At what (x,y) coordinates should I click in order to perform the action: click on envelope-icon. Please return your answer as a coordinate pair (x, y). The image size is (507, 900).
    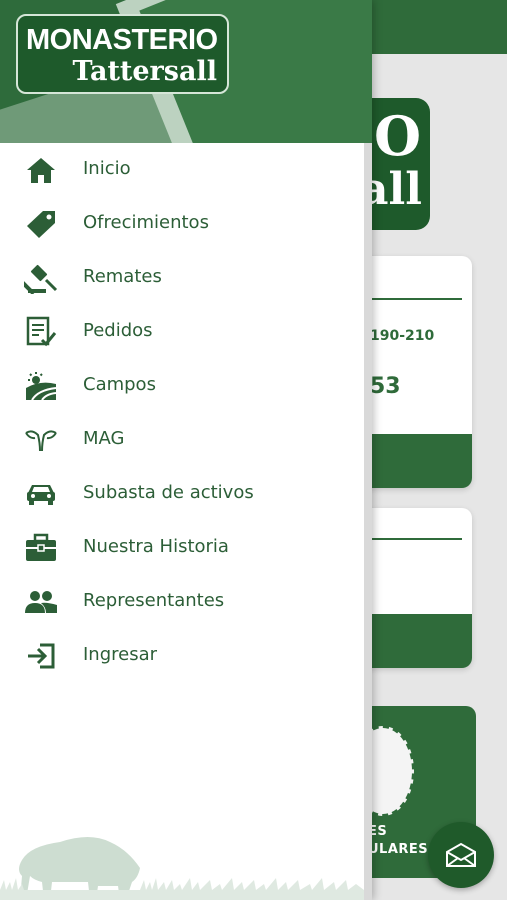
    Looking at the image, I should click on (461, 854).